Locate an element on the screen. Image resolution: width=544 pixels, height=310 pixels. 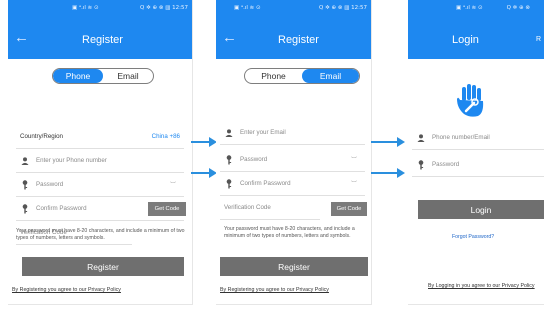
forgot-password-link: Forgot Password? is located at coordinates (473, 237).